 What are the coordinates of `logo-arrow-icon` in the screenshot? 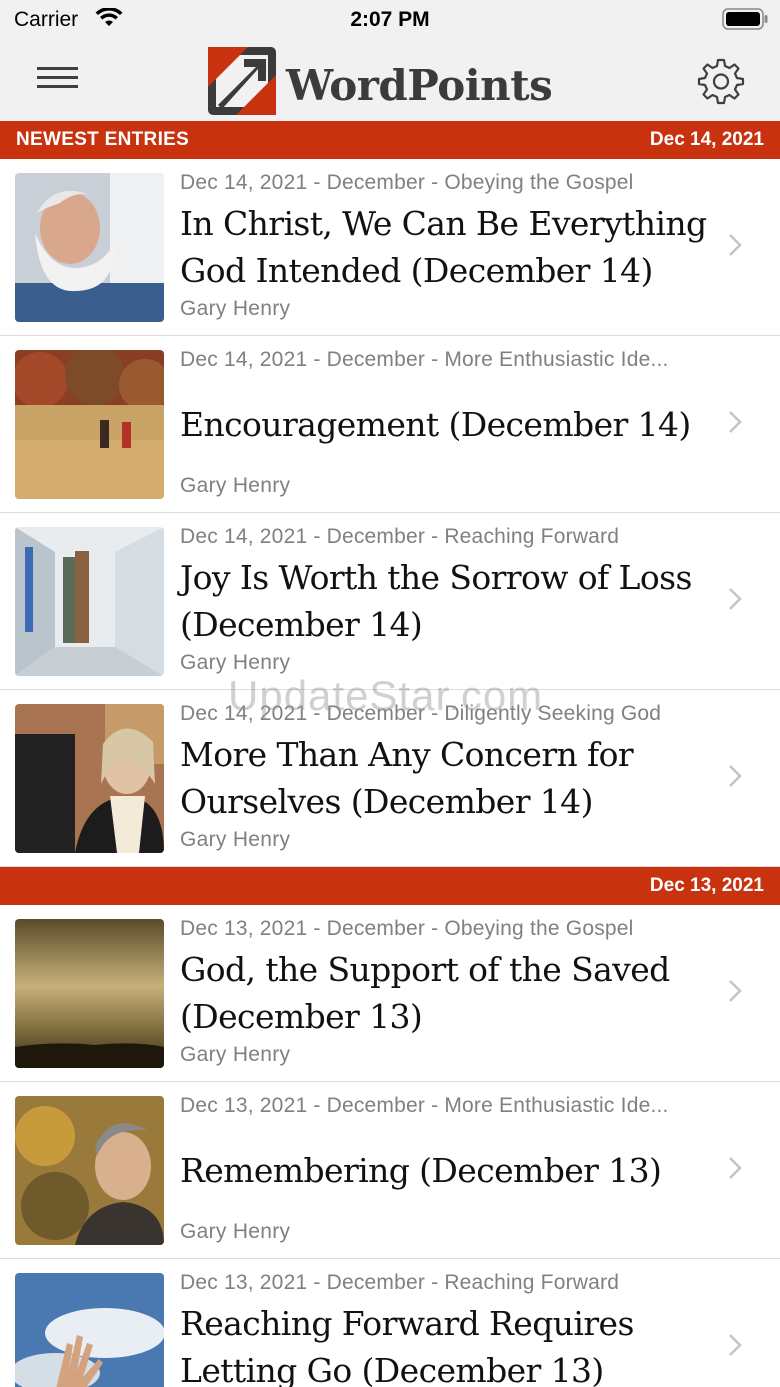 It's located at (242, 81).